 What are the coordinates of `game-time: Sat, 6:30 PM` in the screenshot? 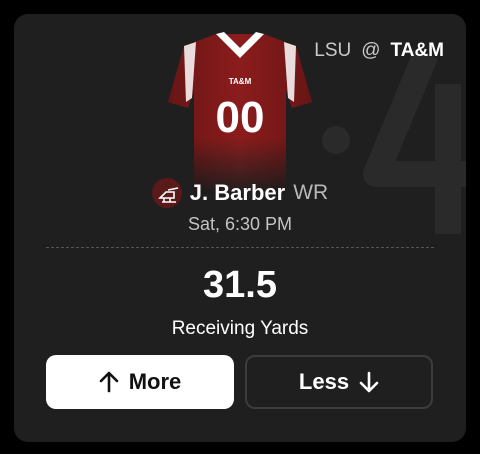 It's located at (240, 224).